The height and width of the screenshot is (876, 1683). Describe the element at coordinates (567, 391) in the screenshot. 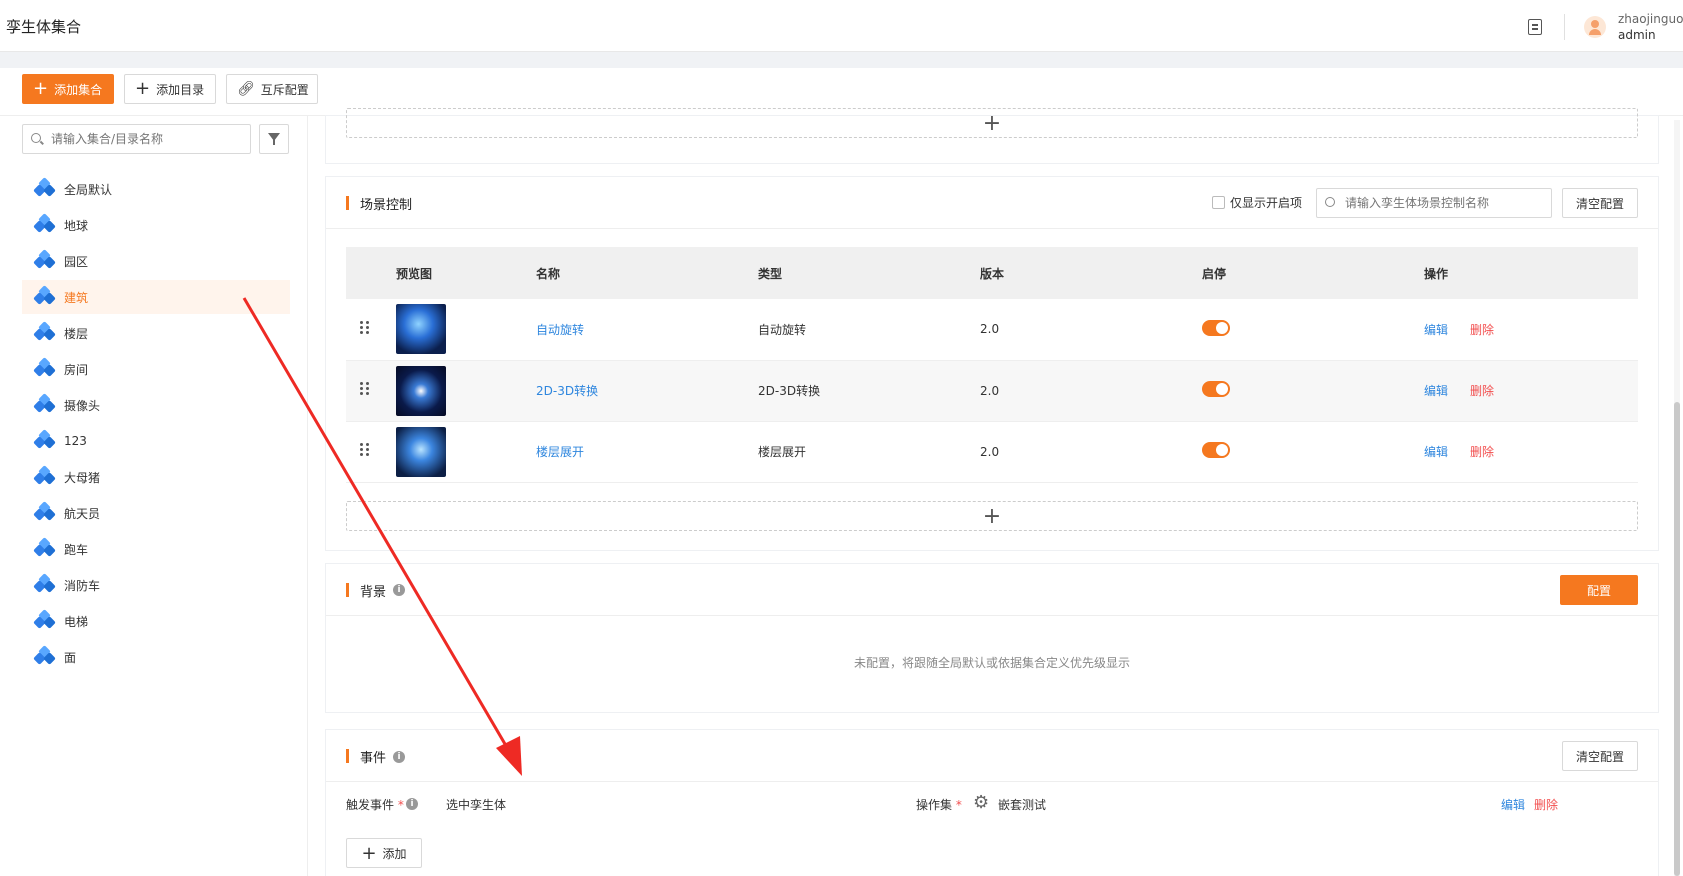

I see `scene-name-link: 2D-3D转换` at that location.